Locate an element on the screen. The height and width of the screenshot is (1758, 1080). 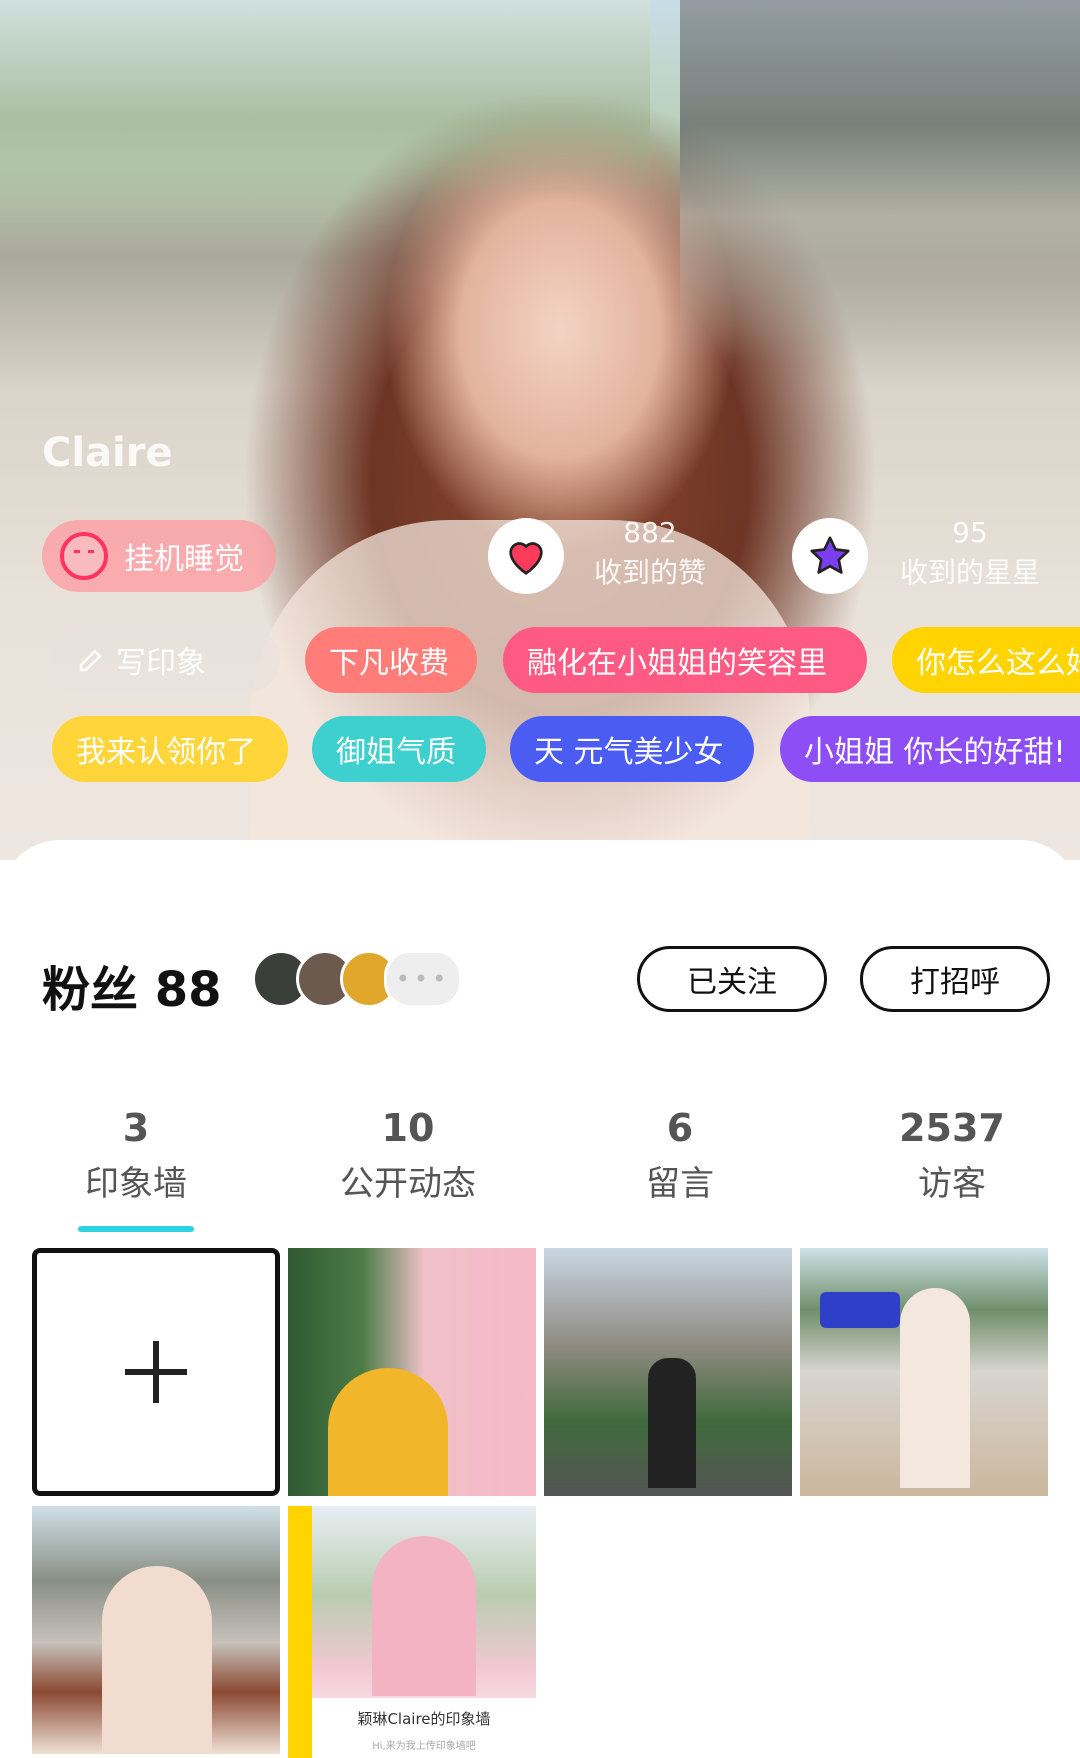
tab-count: 6 is located at coordinates (680, 1128).